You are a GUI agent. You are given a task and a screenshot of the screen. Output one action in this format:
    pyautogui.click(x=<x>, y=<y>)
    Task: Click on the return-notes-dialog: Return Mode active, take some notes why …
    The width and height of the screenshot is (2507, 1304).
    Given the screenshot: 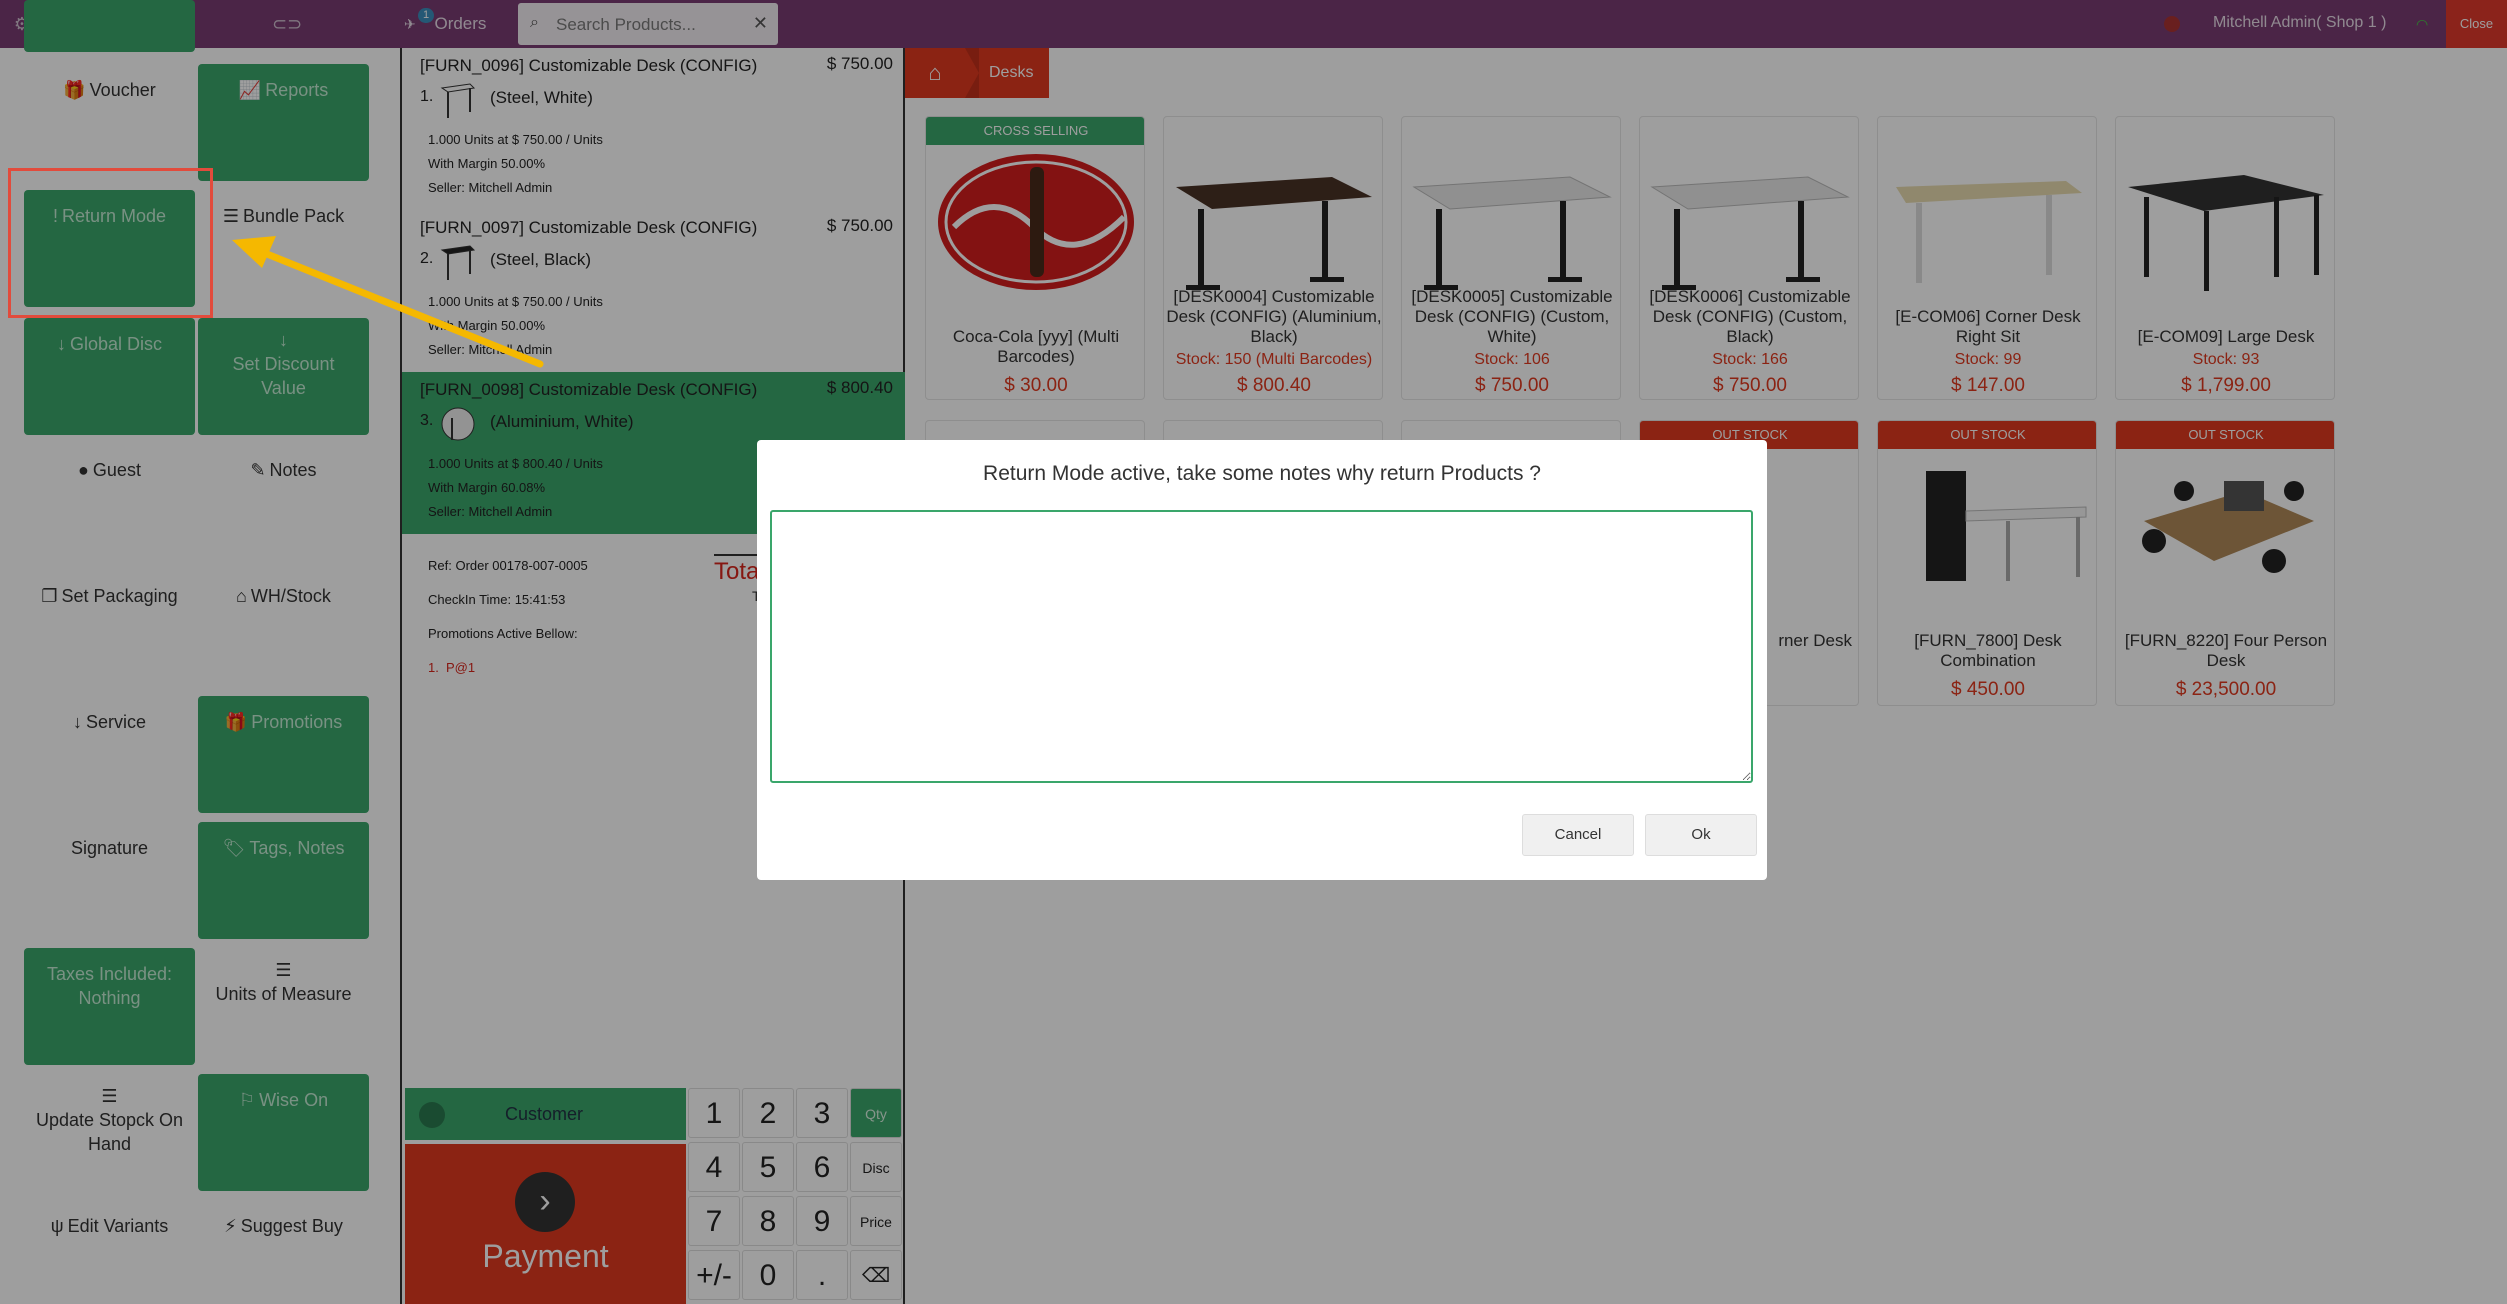 What is the action you would take?
    pyautogui.click(x=1262, y=660)
    